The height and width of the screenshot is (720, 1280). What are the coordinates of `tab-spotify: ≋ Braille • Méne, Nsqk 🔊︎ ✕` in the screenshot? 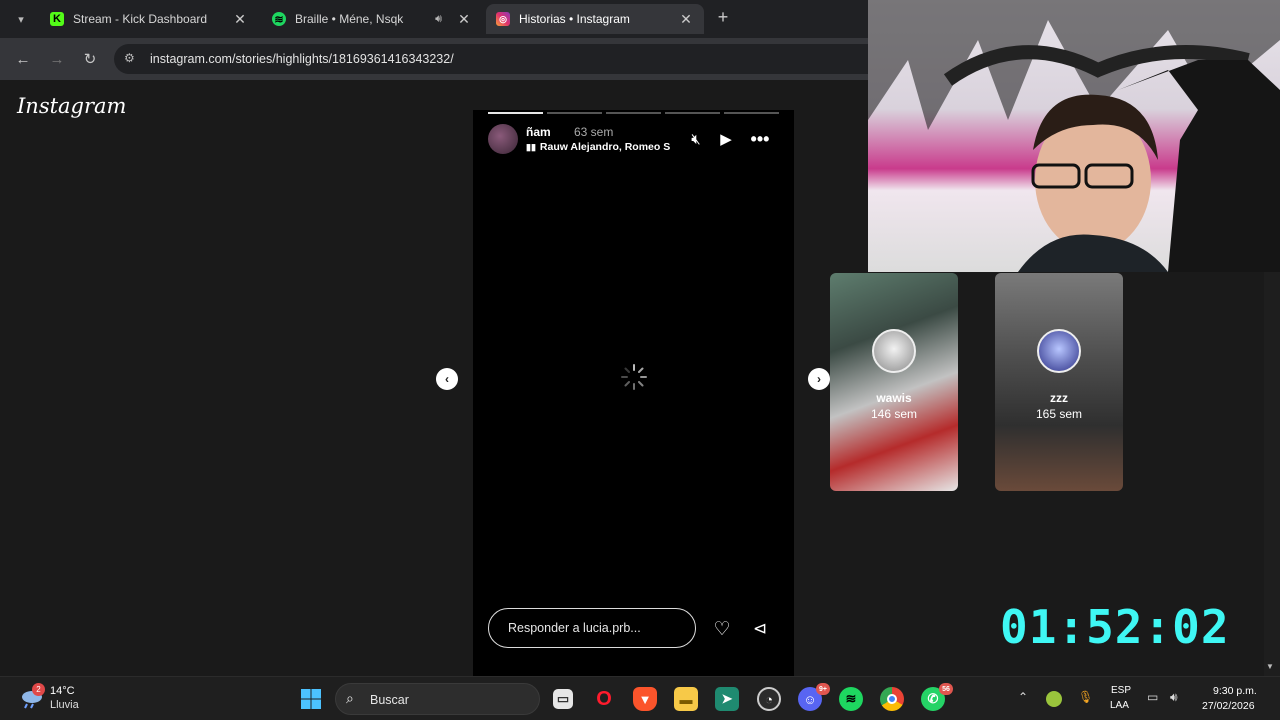 It's located at (372, 19).